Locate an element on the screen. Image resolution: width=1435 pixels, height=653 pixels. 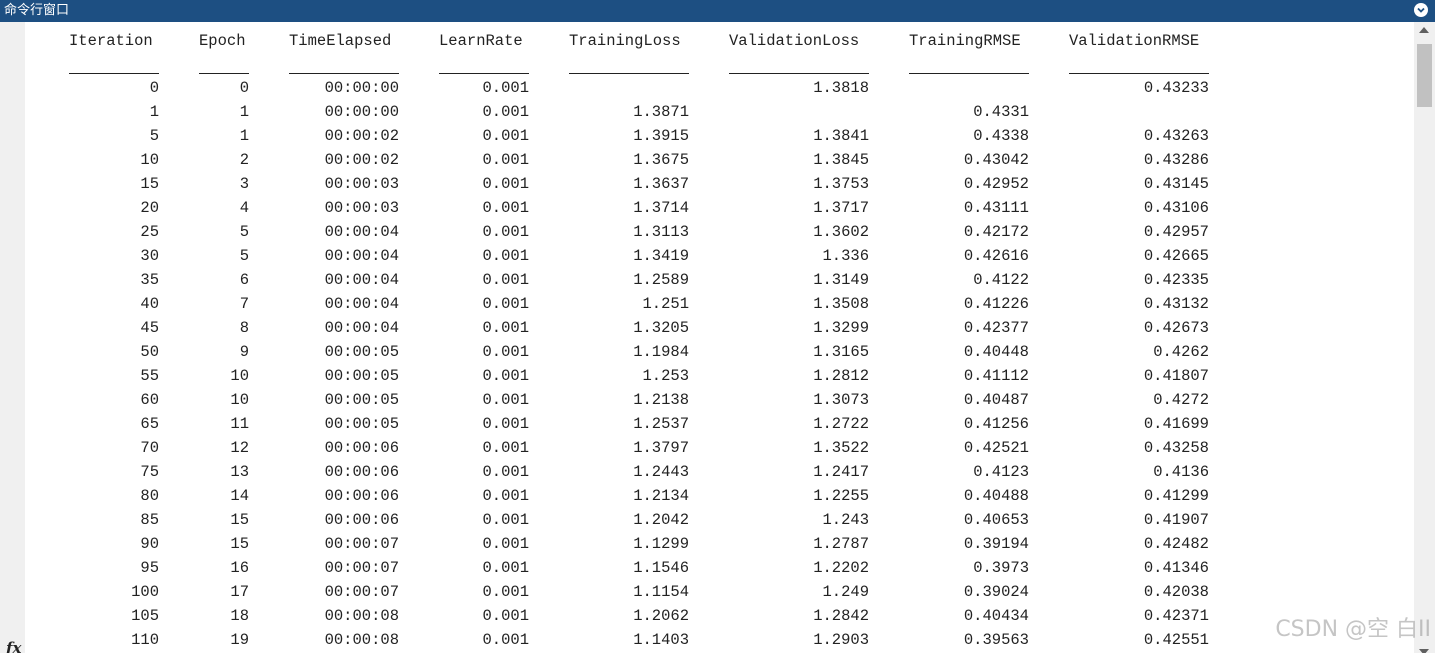
cell-iteration: 50 is located at coordinates (149, 352).